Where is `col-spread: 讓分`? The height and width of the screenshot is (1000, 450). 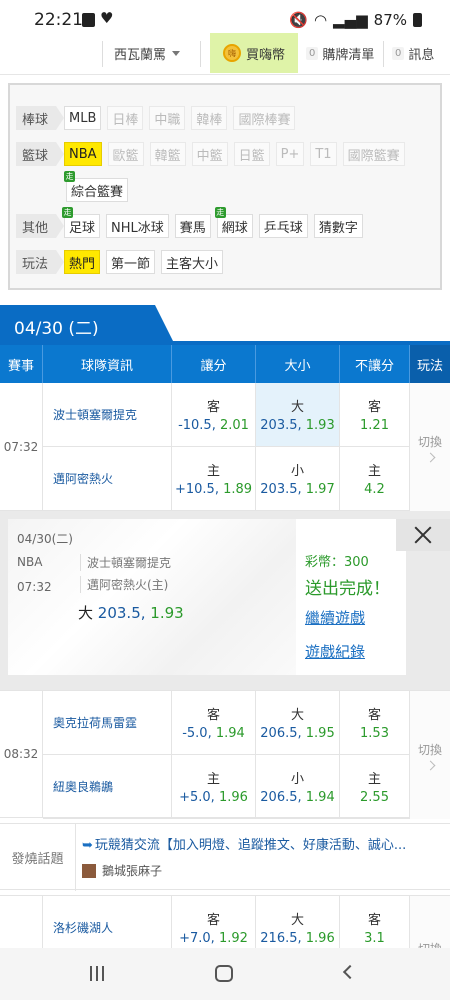
col-spread: 讓分 is located at coordinates (214, 364).